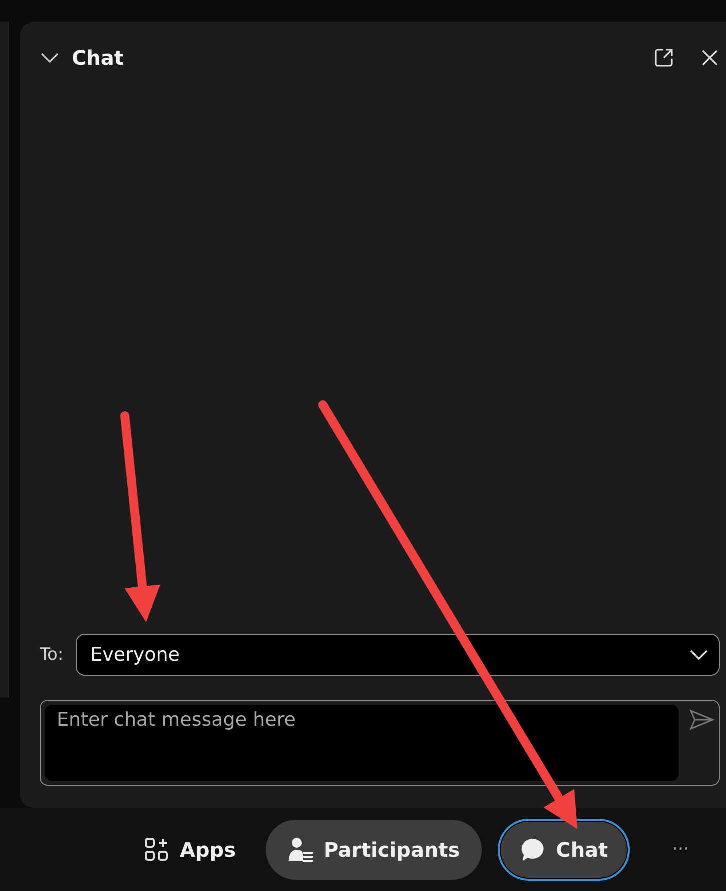 The image size is (726, 891). Describe the element at coordinates (398, 655) in the screenshot. I see `recipient-dropdown: Everyone` at that location.